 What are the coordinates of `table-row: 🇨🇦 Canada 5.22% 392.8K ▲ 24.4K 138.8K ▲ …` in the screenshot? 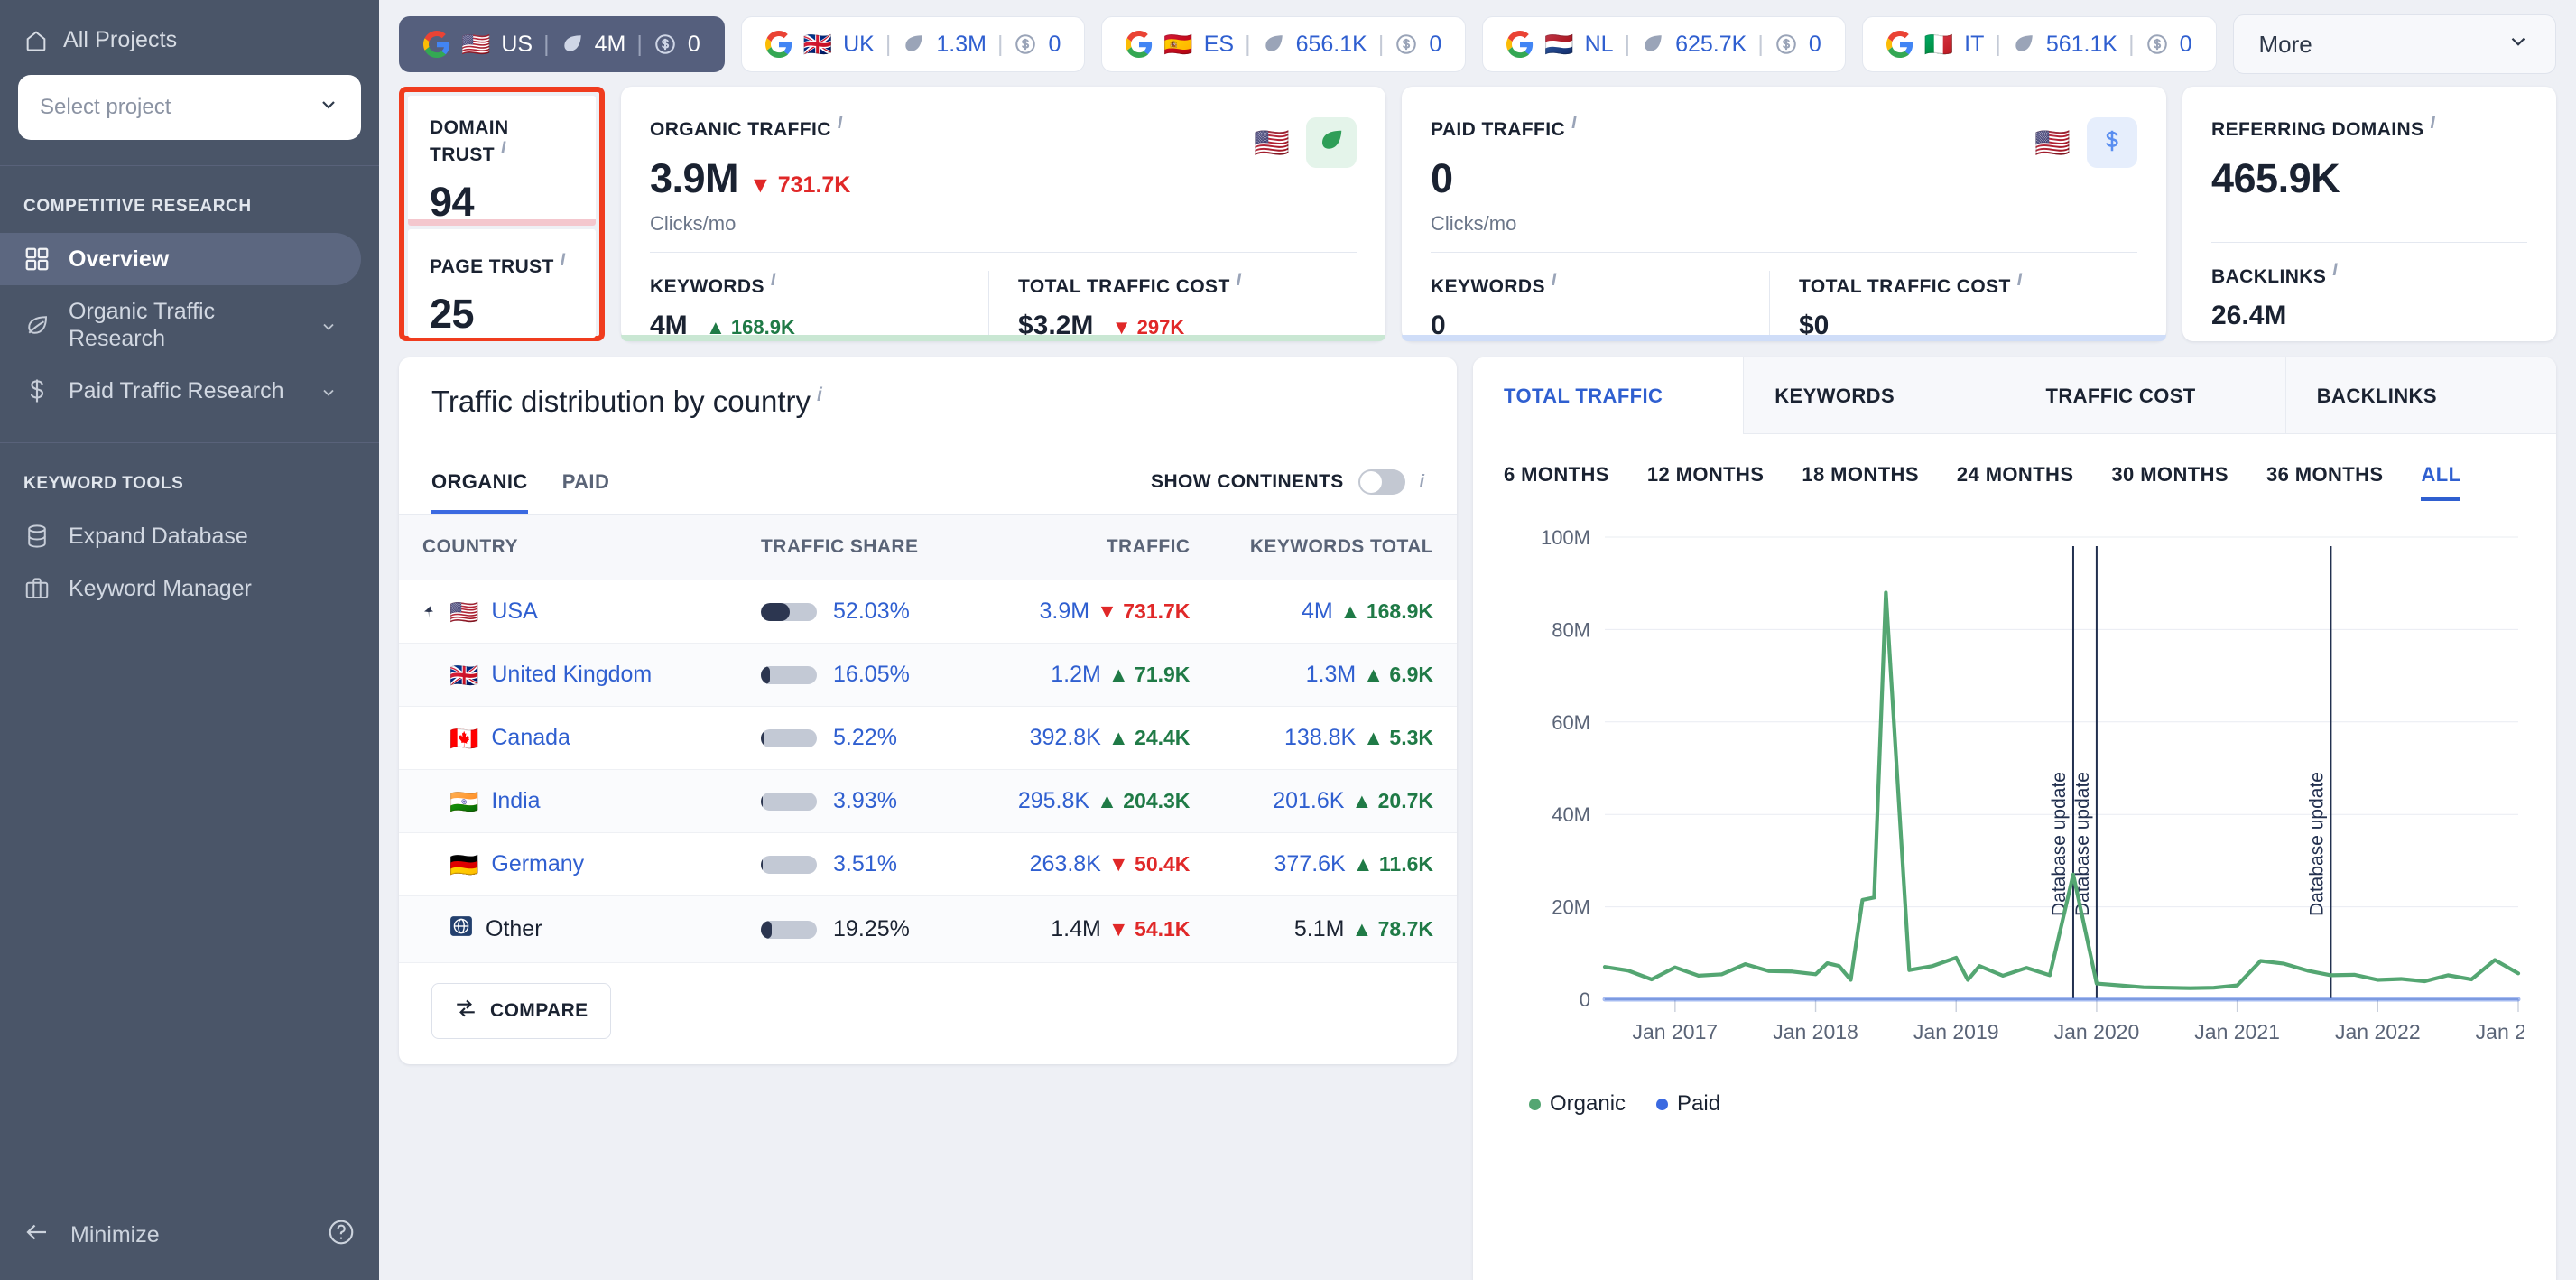 It's located at (928, 738).